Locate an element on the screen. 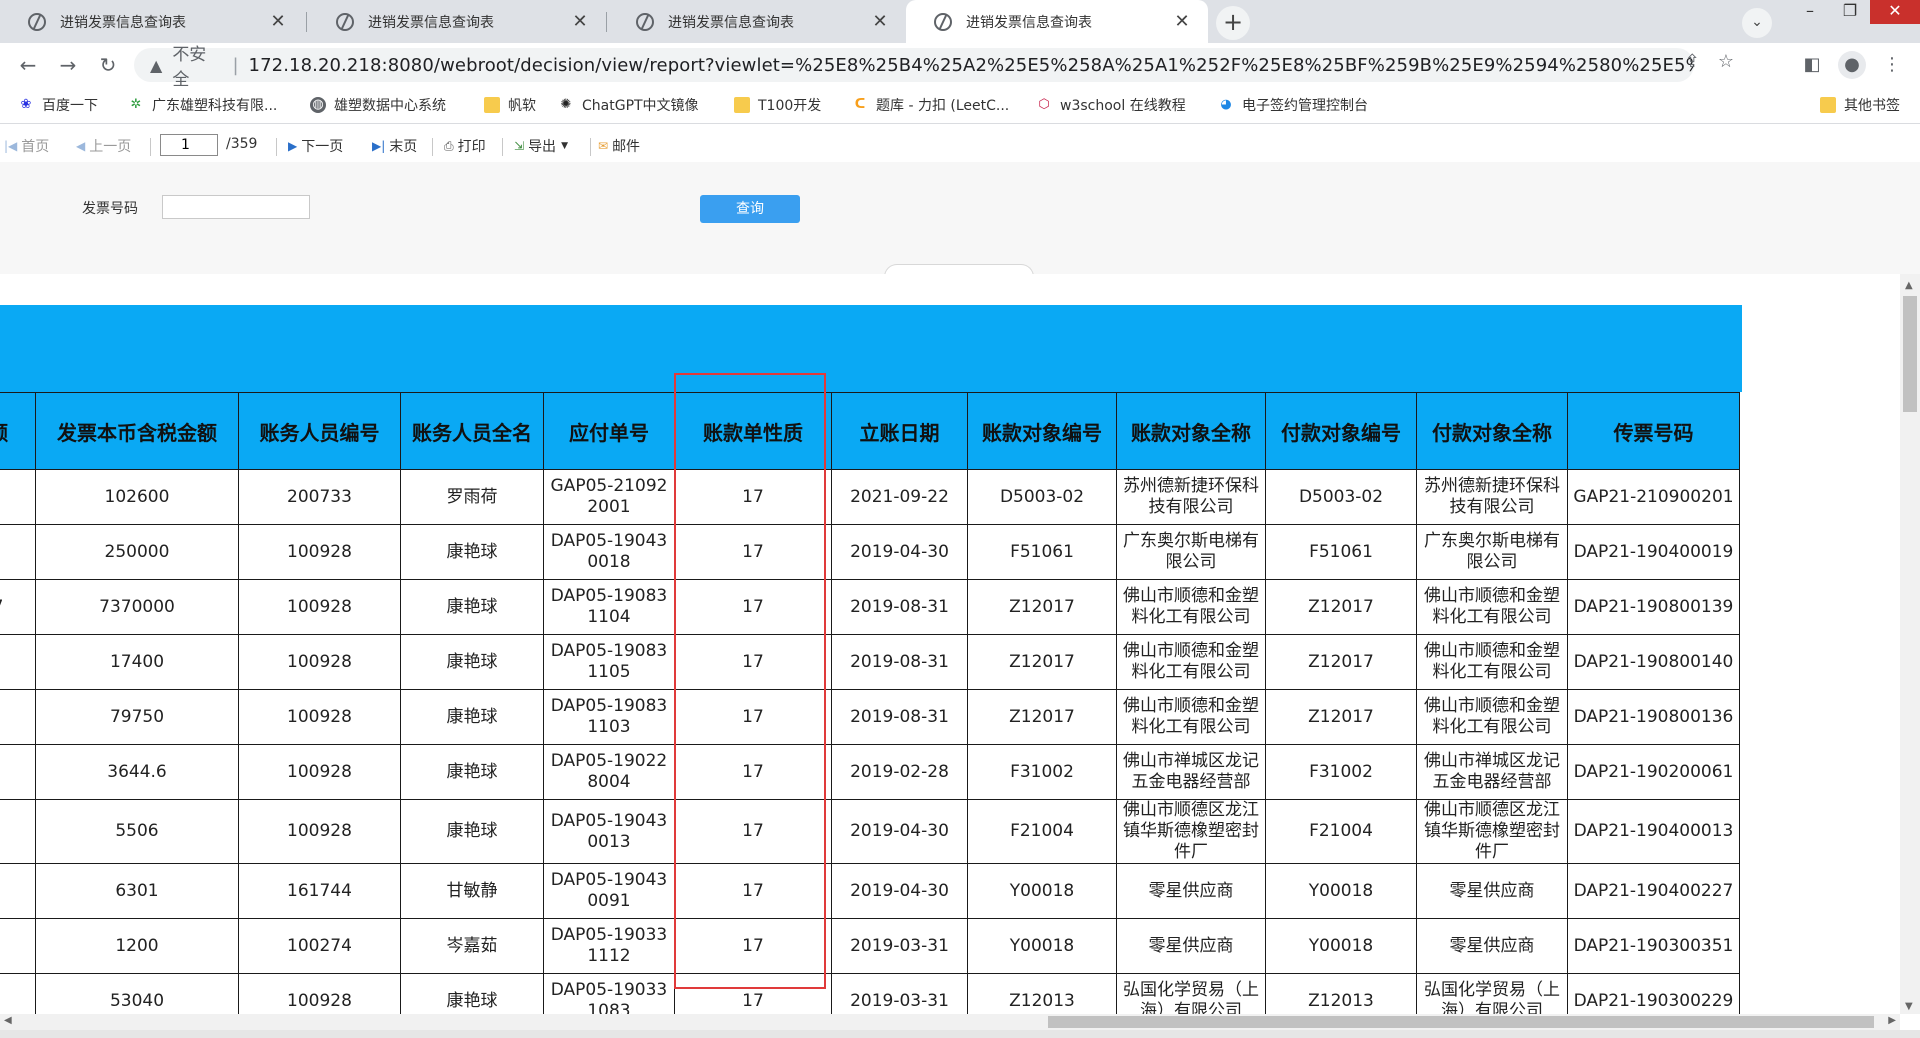 This screenshot has width=1920, height=1038. bookmark-star-icon: ☆ is located at coordinates (1726, 61).